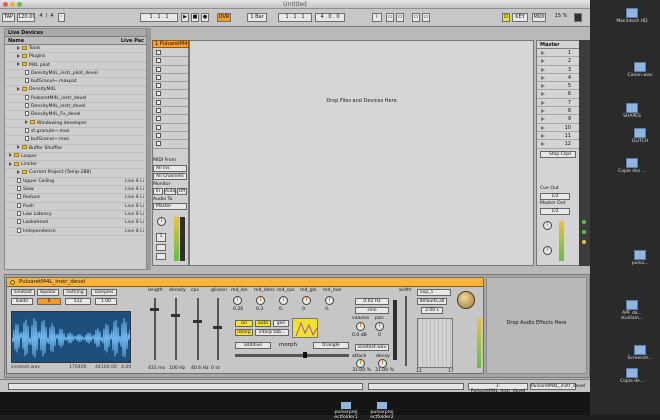 Image resolution: width=660 pixels, height=420 pixels. Describe the element at coordinates (75, 74) in the screenshot. I see `browser-row: DensityM4L_instr_pilot_devel` at that location.